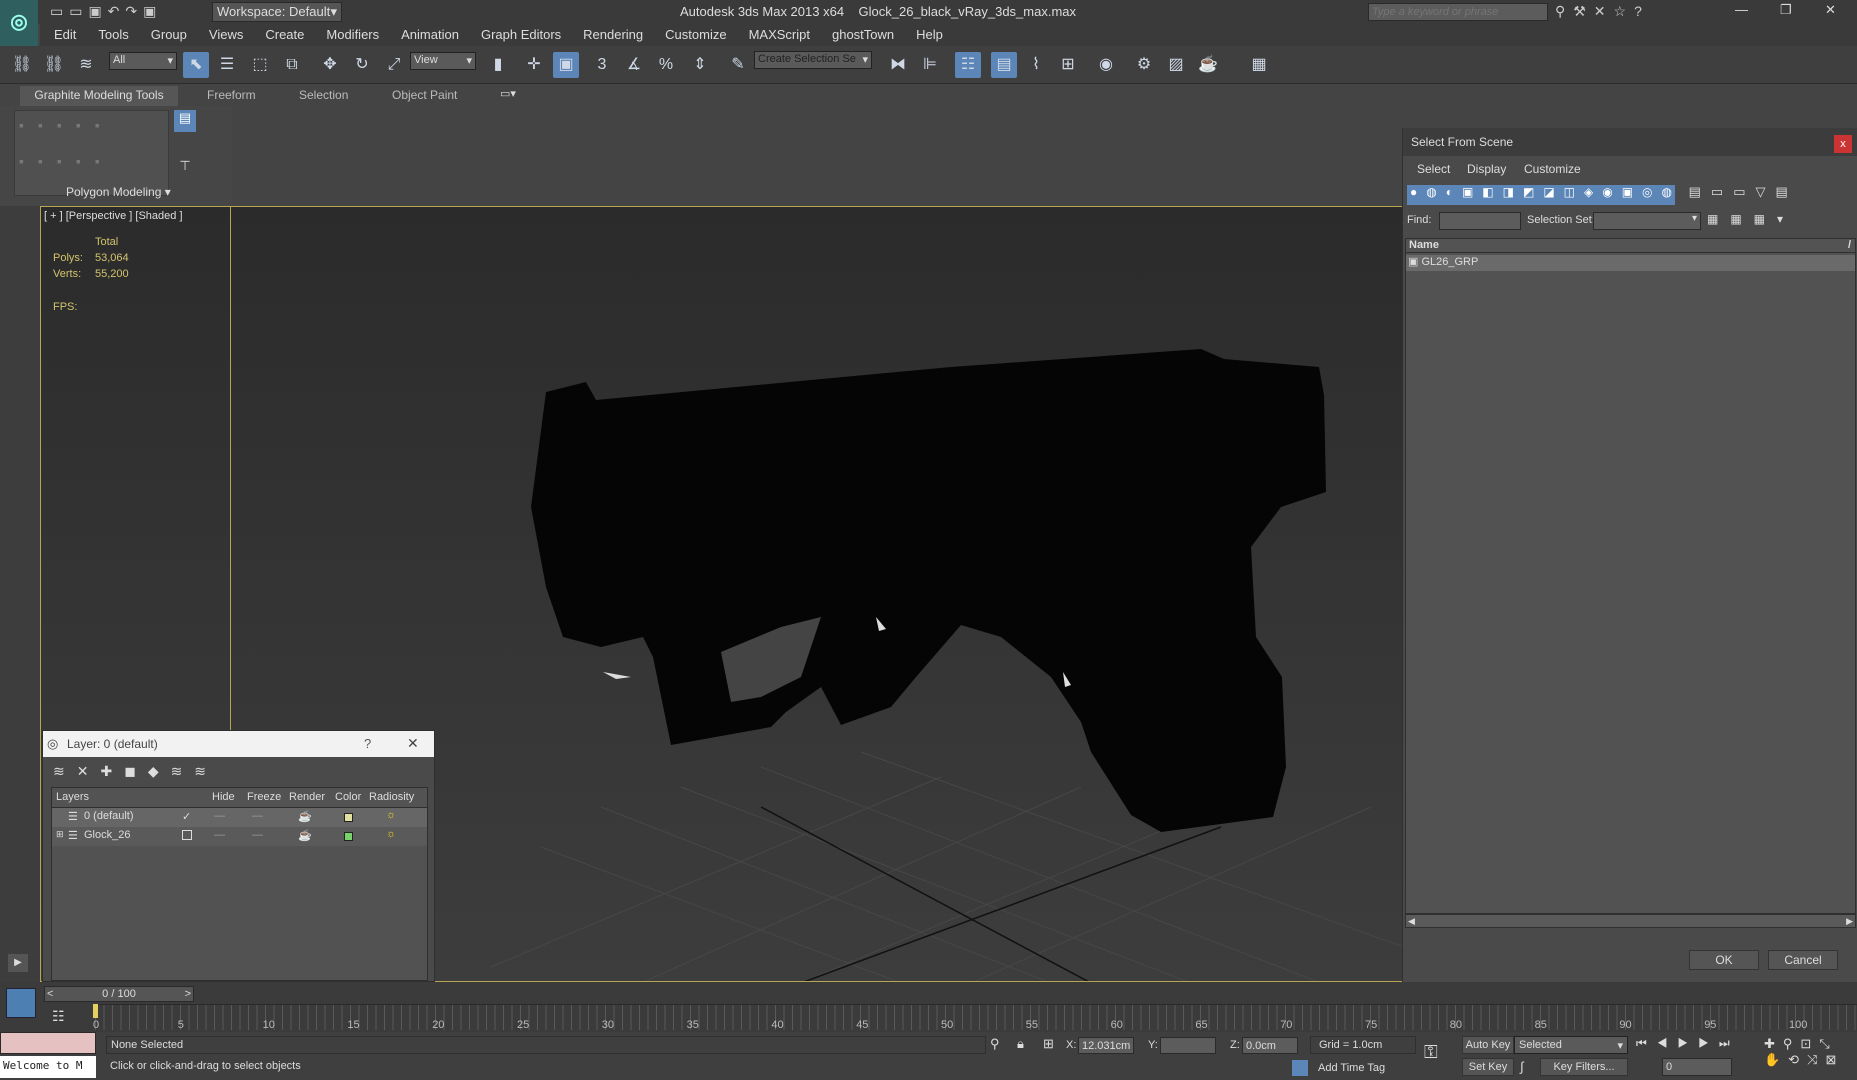  What do you see at coordinates (1068, 65) in the screenshot?
I see `schematic-view-icon: ⊞` at bounding box center [1068, 65].